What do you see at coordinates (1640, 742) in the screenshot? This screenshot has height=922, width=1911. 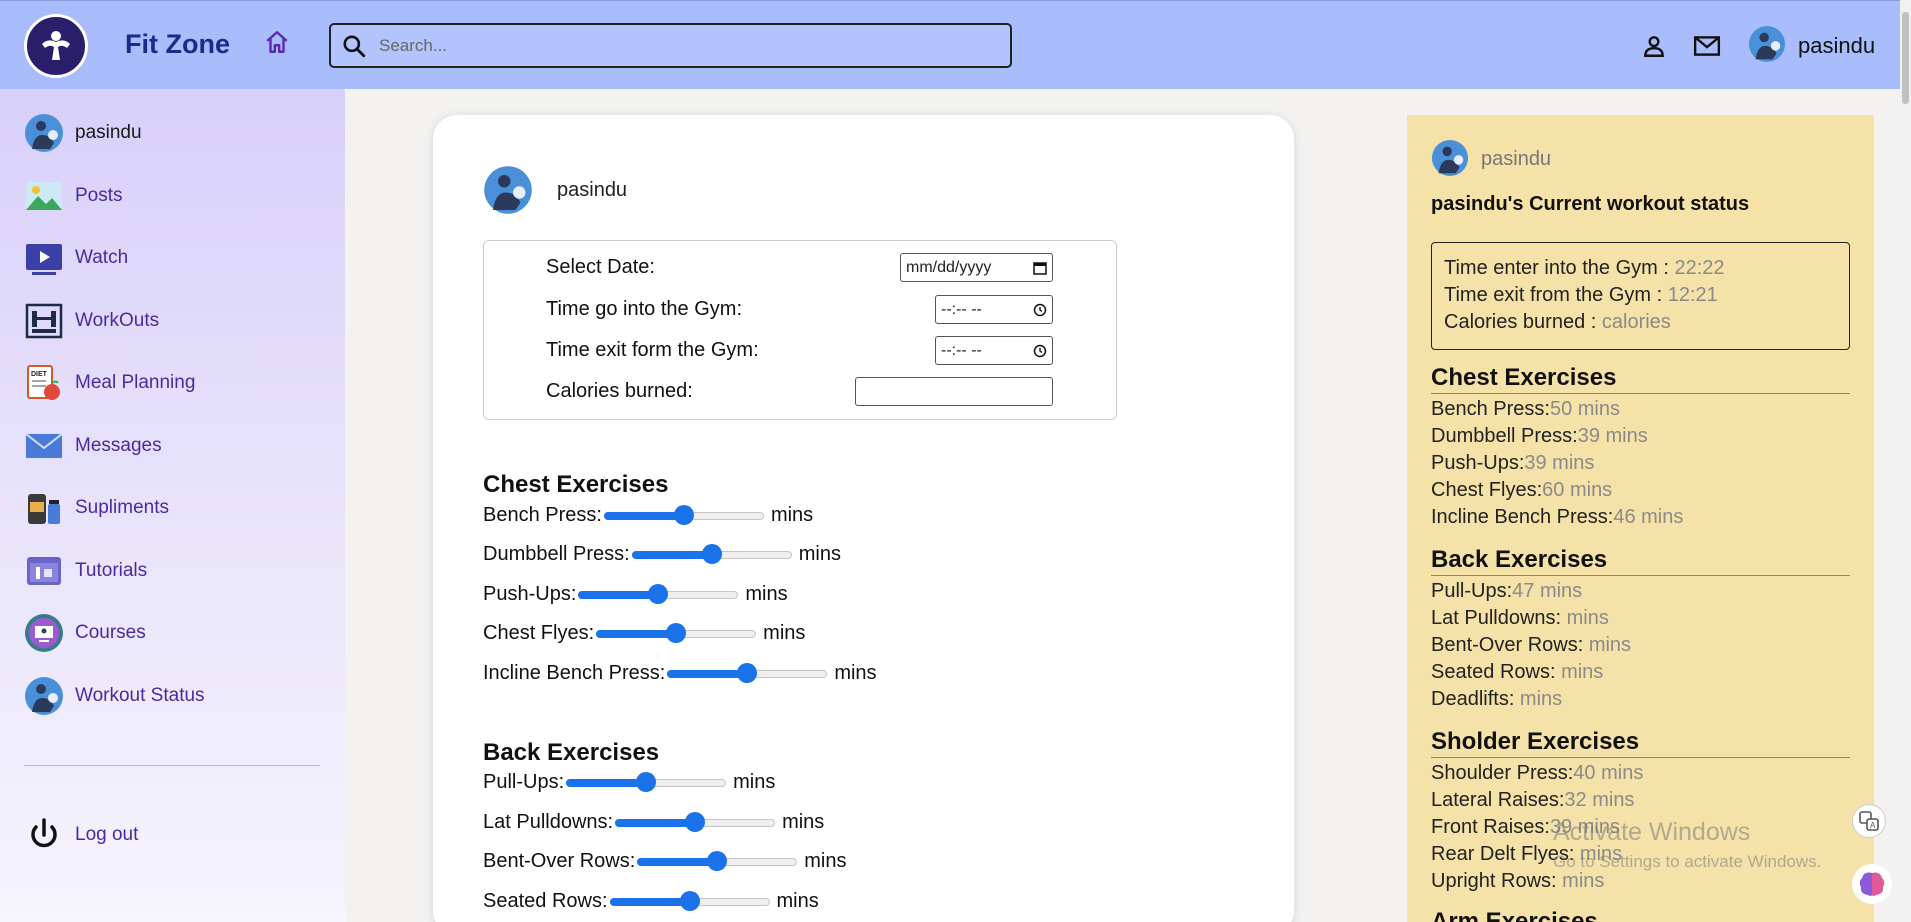 I see `status-section-title: Sholder Exercises` at bounding box center [1640, 742].